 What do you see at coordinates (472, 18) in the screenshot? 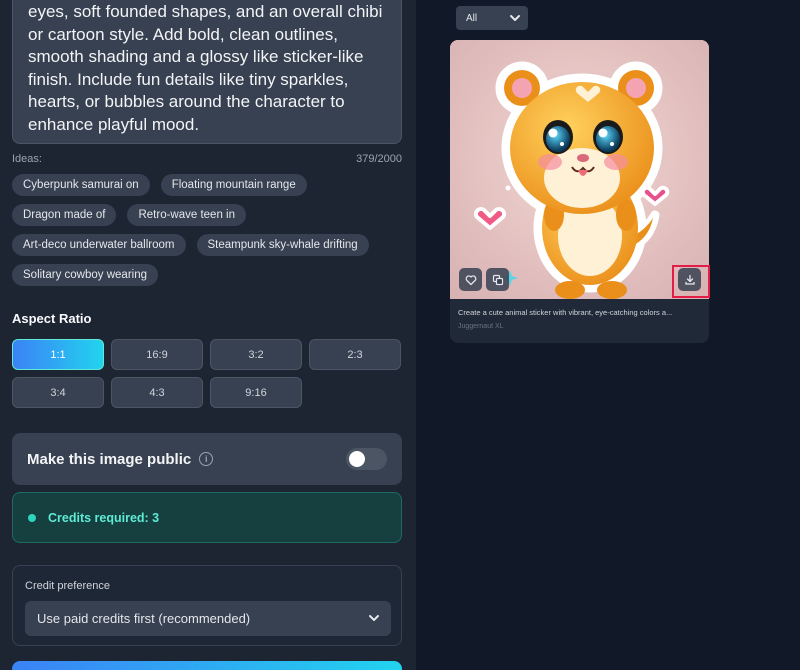
I see `filter-value: All` at bounding box center [472, 18].